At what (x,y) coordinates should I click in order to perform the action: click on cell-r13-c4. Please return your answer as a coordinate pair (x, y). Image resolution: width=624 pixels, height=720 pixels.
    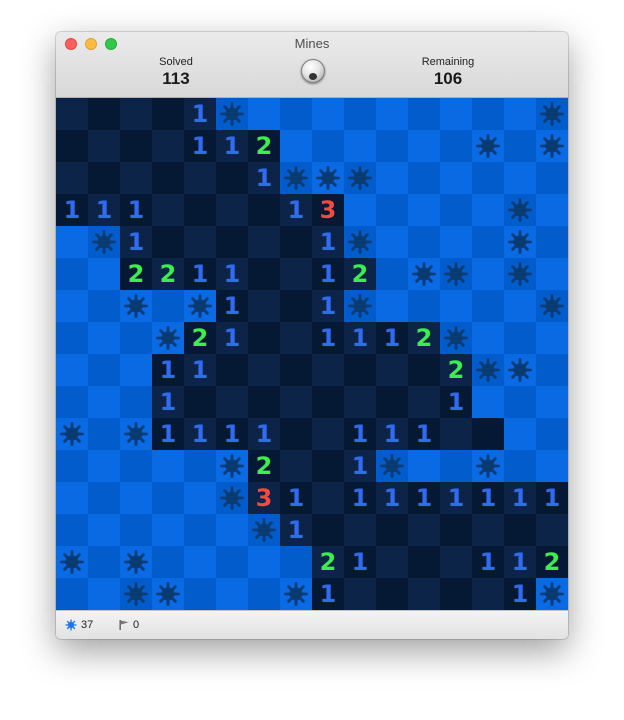
    Looking at the image, I should click on (200, 530).